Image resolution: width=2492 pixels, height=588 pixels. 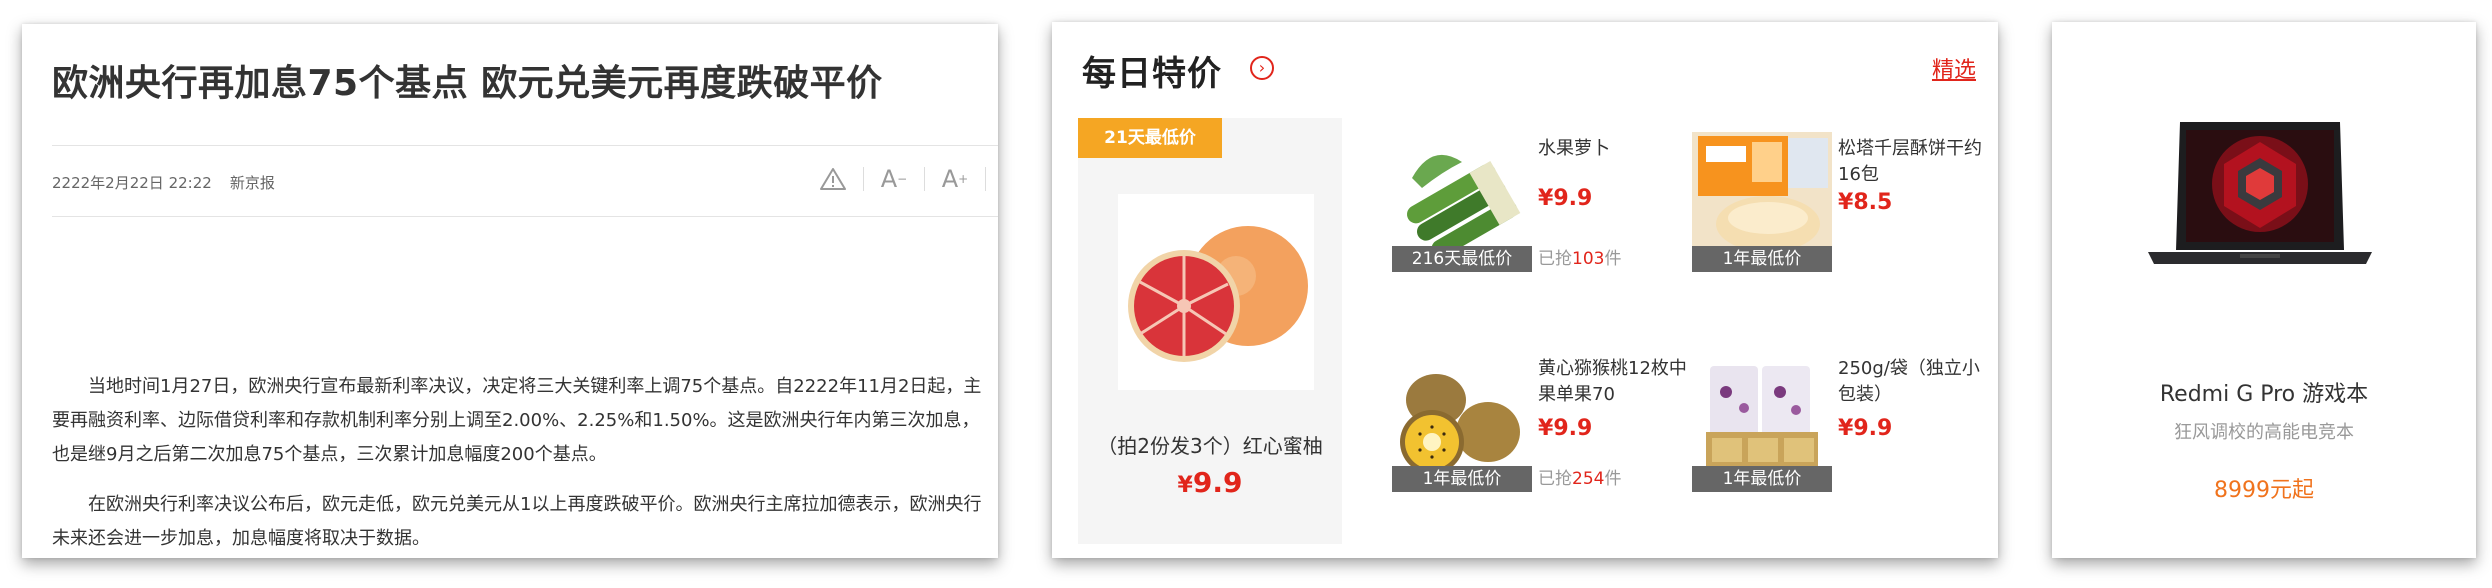 I want to click on section-title: 每日特价, so click(x=1152, y=74).